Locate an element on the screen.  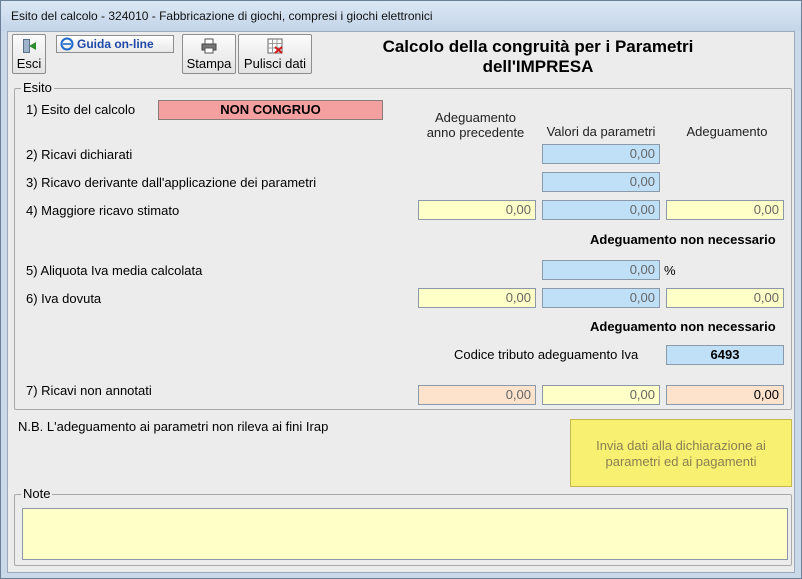
row4-params-field: 0,00 is located at coordinates (601, 210).